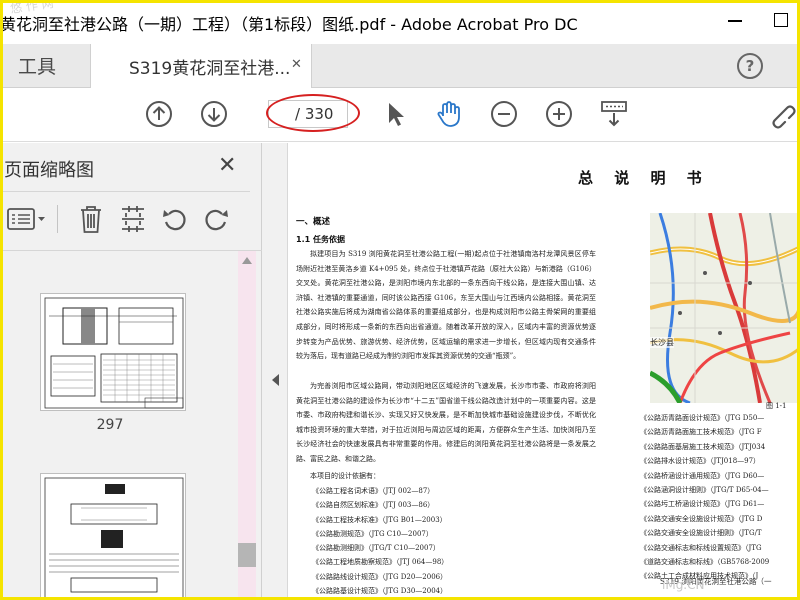 The width and height of the screenshot is (800, 600). I want to click on reference-item: 《公路路线设计规范》（JTG D20—2006）, so click(380, 576).